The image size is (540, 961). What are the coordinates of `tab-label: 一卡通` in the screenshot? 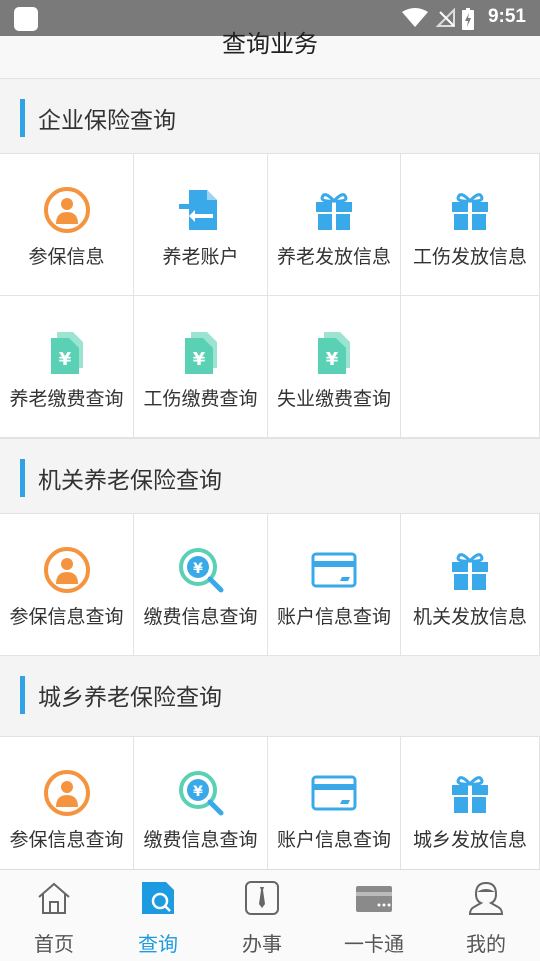 It's located at (374, 944).